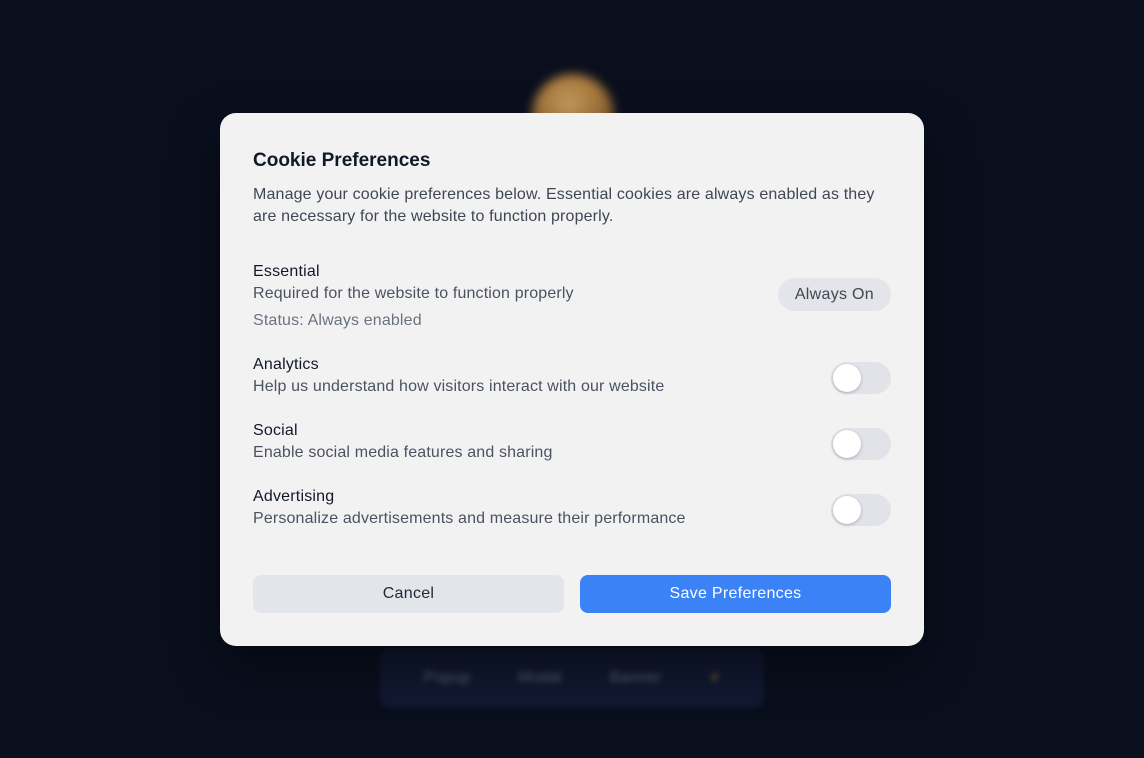 This screenshot has width=1144, height=758. Describe the element at coordinates (635, 677) in the screenshot. I see `nav-item-banner: Banner` at that location.